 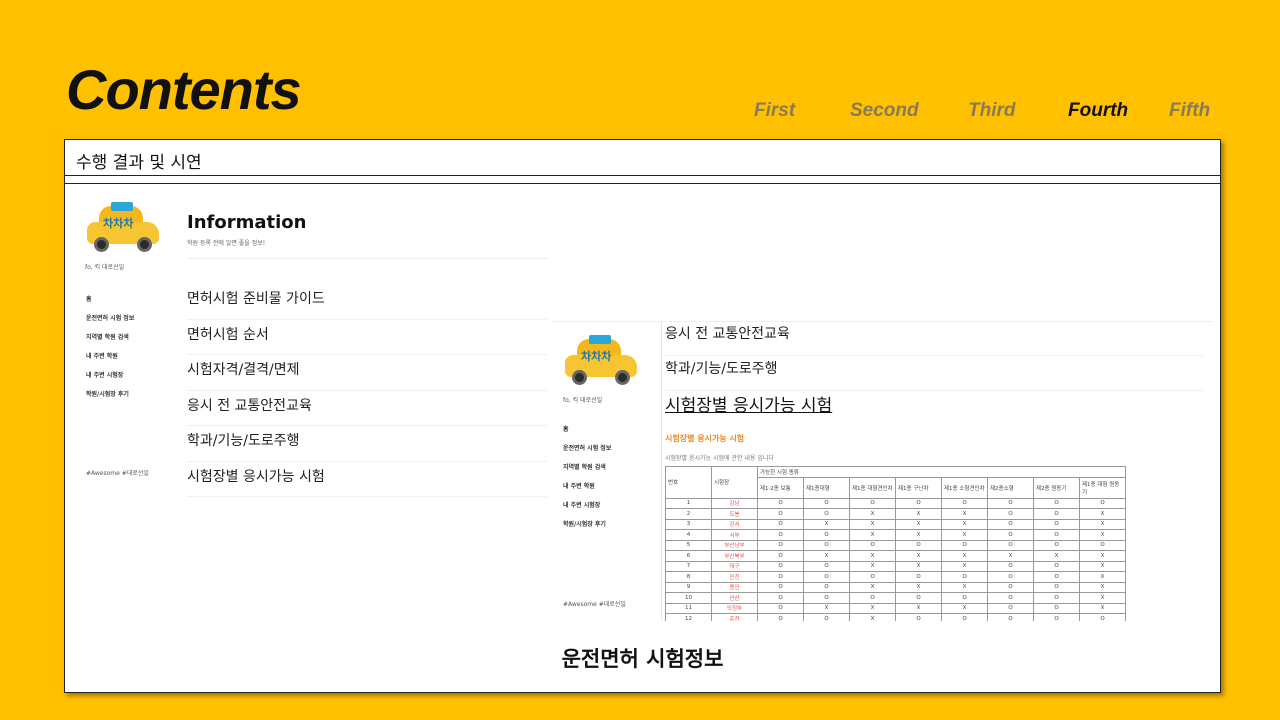 I want to click on cell-no: 9, so click(x=688, y=587).